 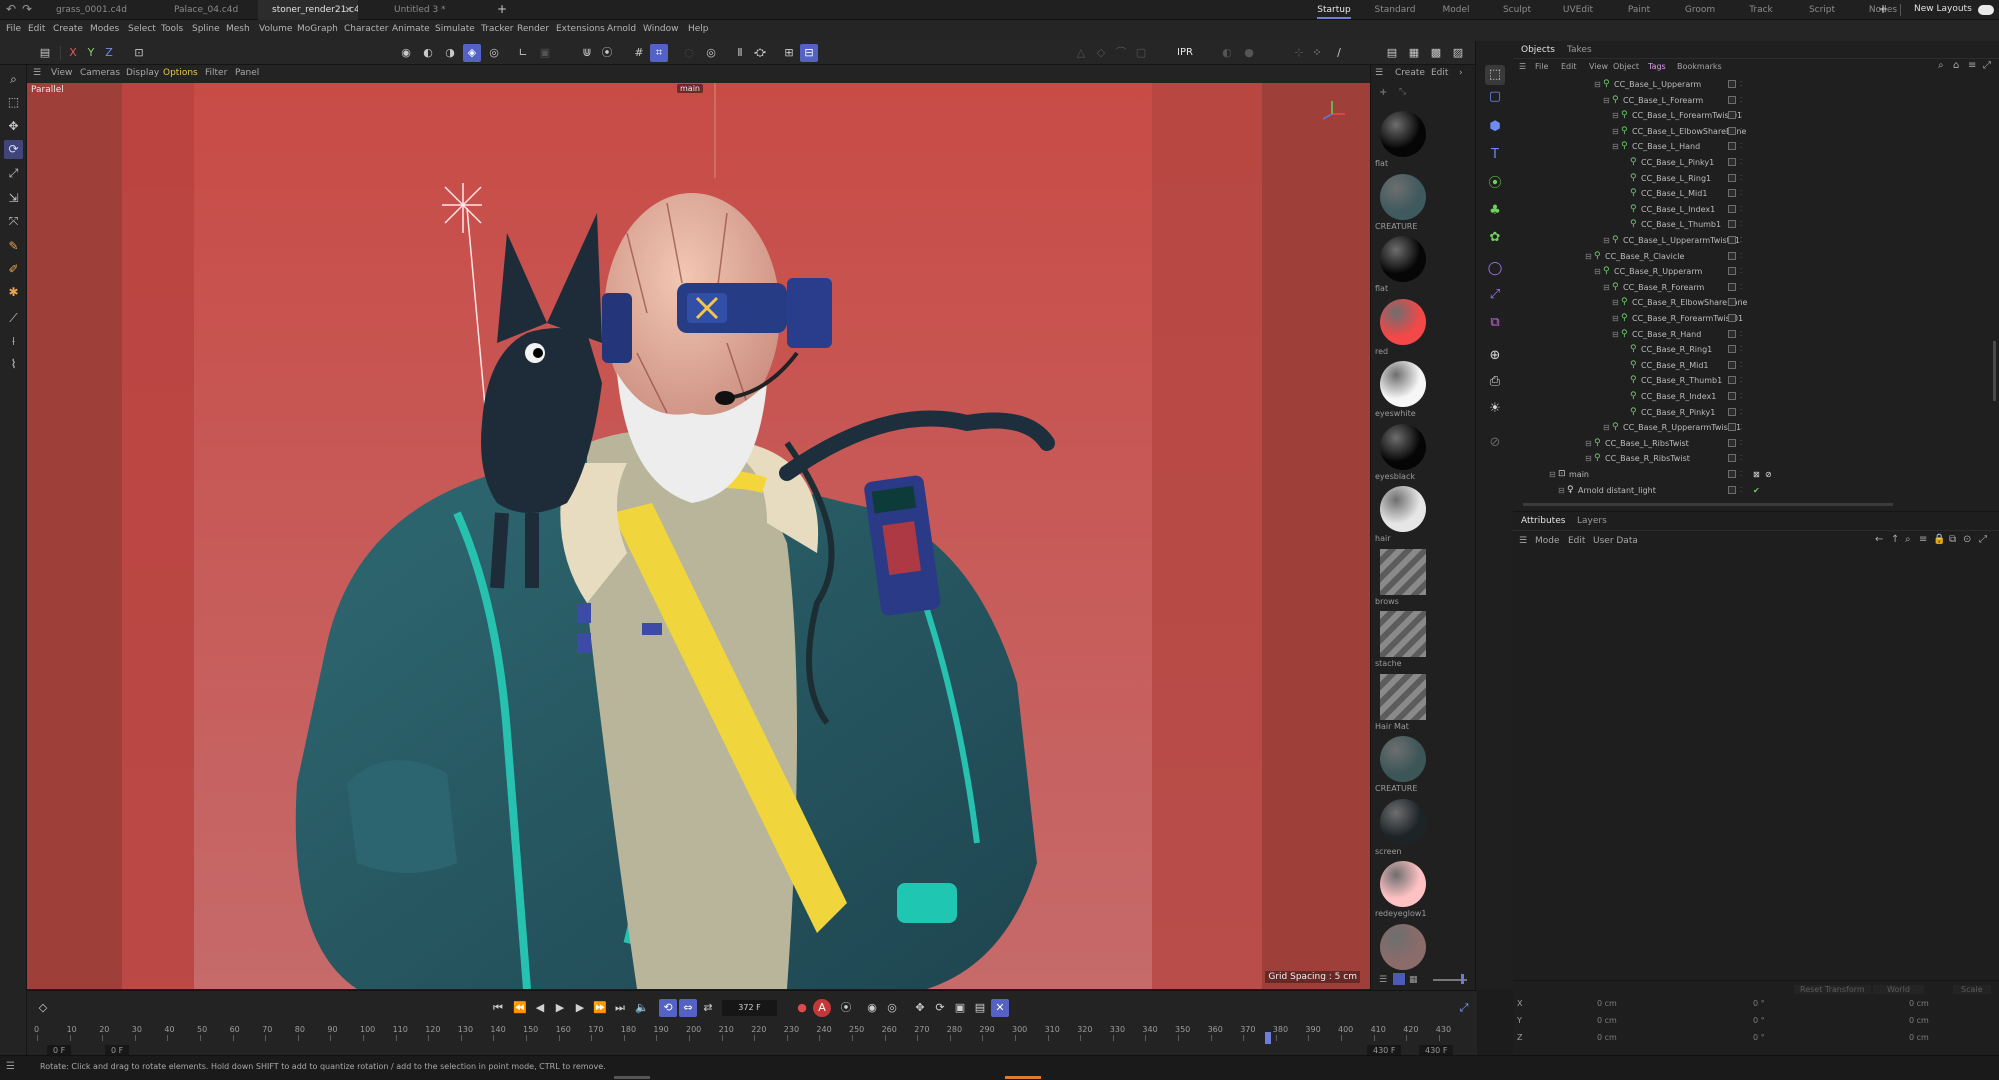 What do you see at coordinates (661, 29) in the screenshot?
I see `menu-item: Window` at bounding box center [661, 29].